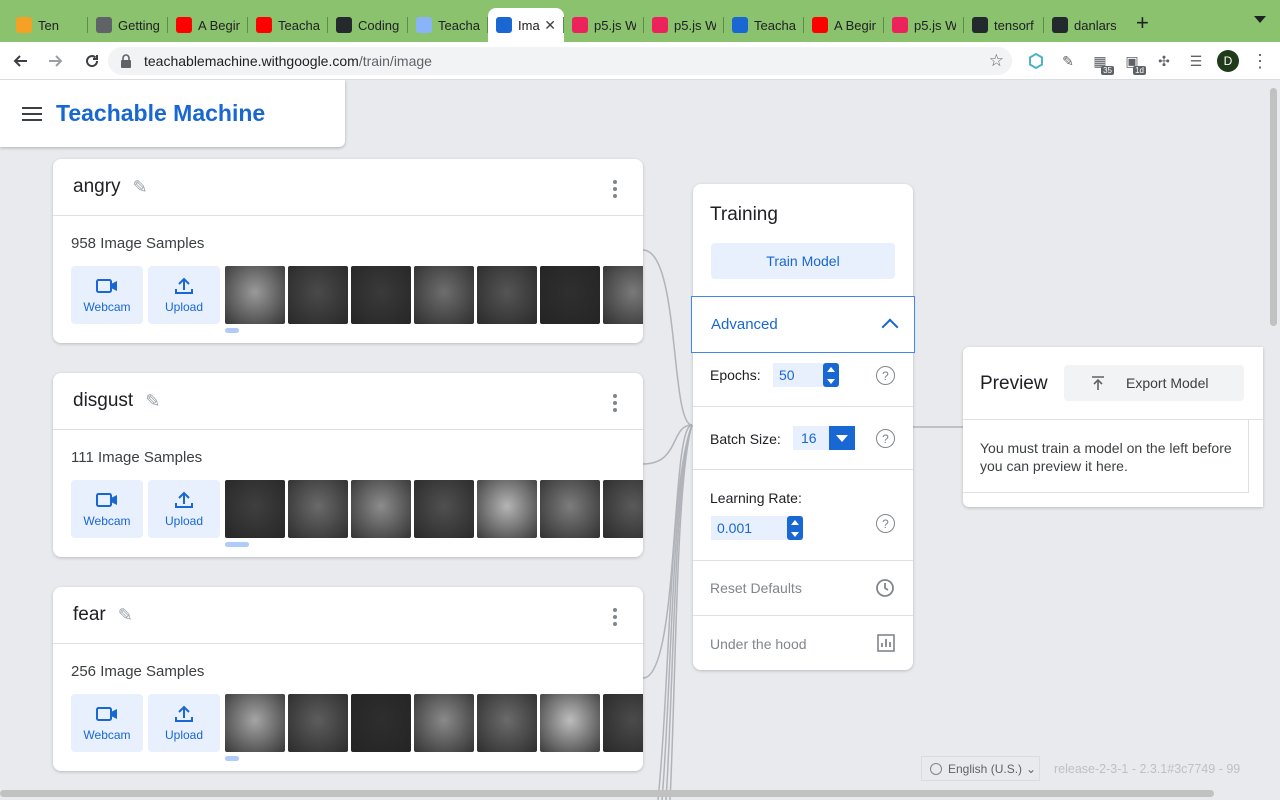  Describe the element at coordinates (1142, 23) in the screenshot. I see `new-tab-button: +` at that location.